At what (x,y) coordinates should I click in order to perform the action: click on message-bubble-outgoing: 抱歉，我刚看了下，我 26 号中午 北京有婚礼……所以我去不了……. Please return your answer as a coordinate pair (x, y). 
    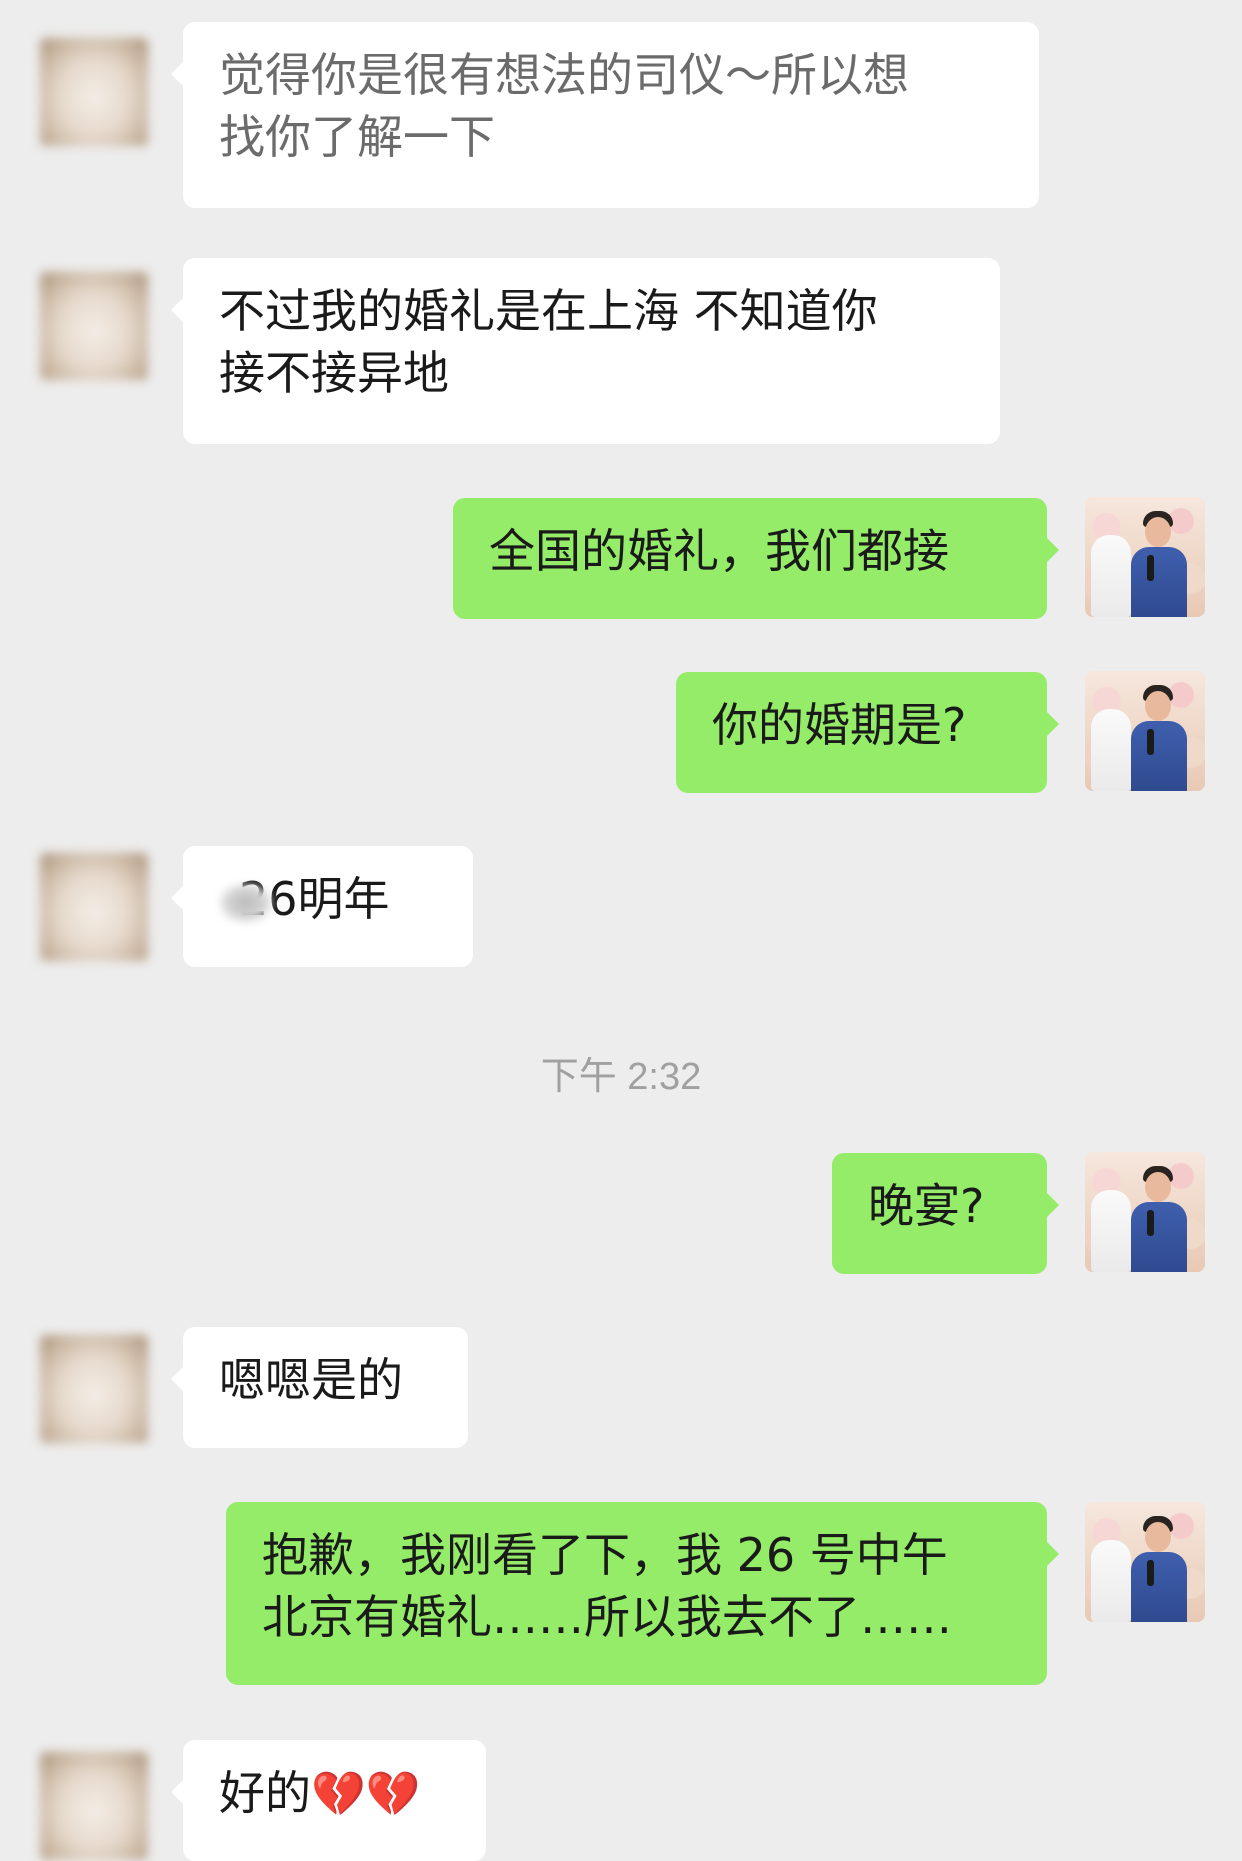
    Looking at the image, I should click on (642, 1593).